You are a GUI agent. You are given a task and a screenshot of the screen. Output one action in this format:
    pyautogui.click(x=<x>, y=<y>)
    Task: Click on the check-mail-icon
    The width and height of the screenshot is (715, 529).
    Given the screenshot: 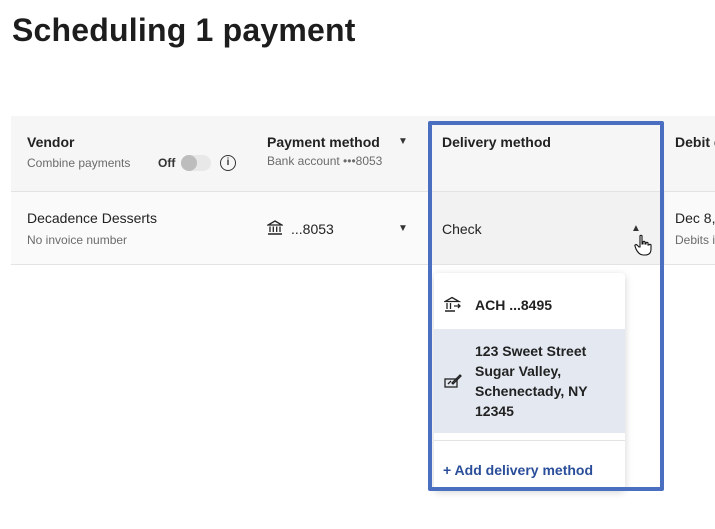 What is the action you would take?
    pyautogui.click(x=453, y=381)
    